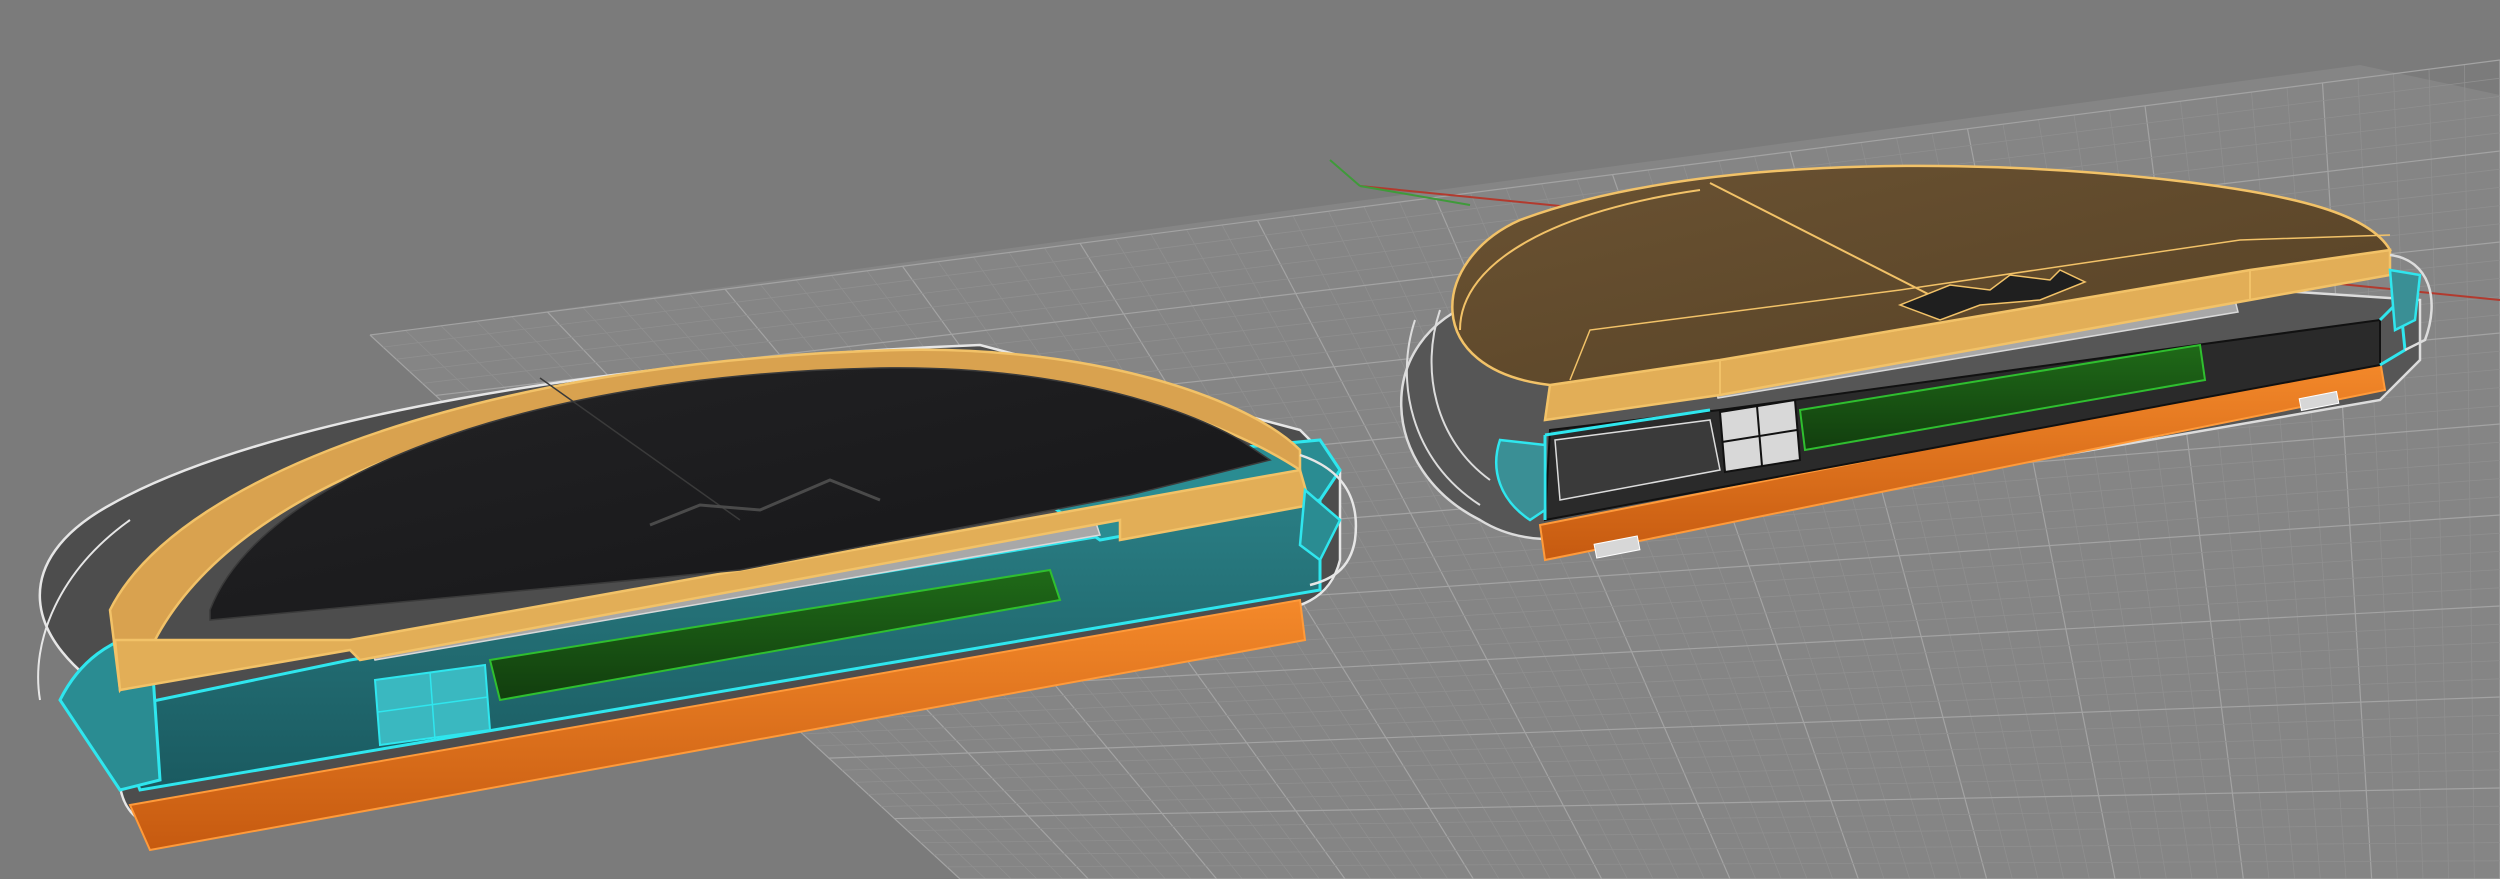  I want to click on y-axis-line-back, so click(1345, 173).